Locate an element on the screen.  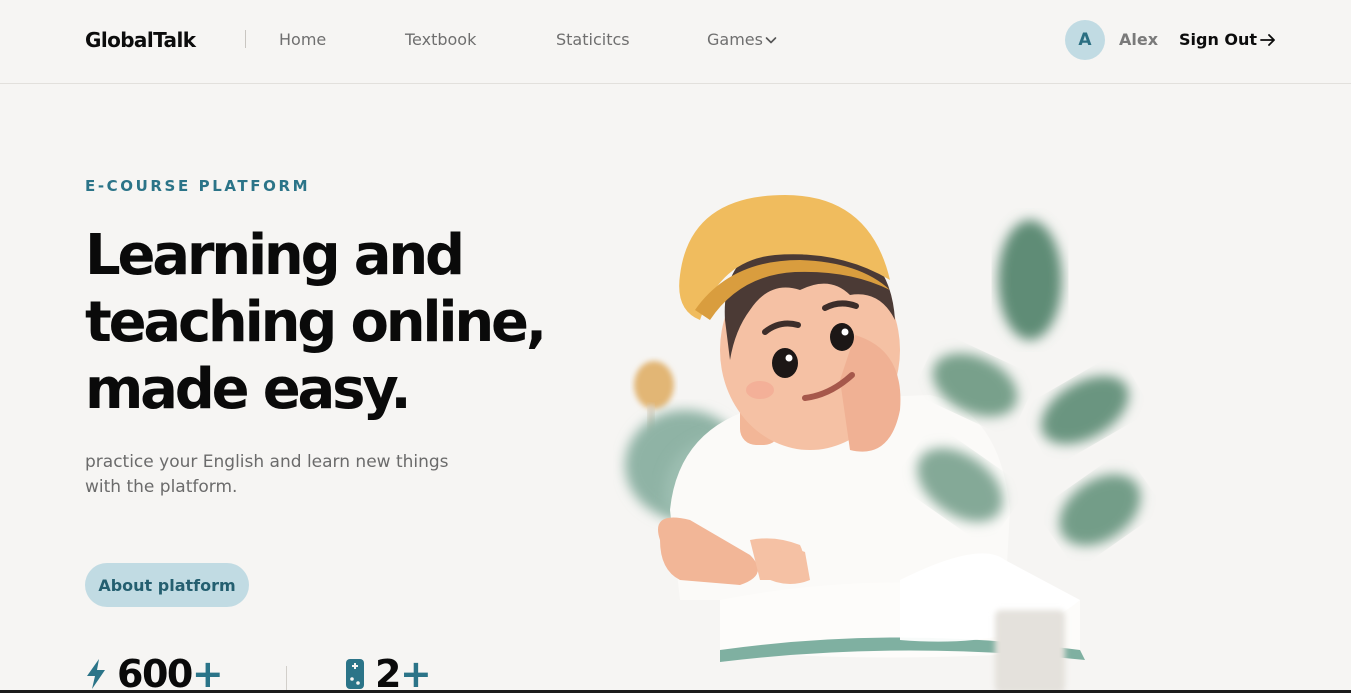
gamepad-icon is located at coordinates (355, 674).